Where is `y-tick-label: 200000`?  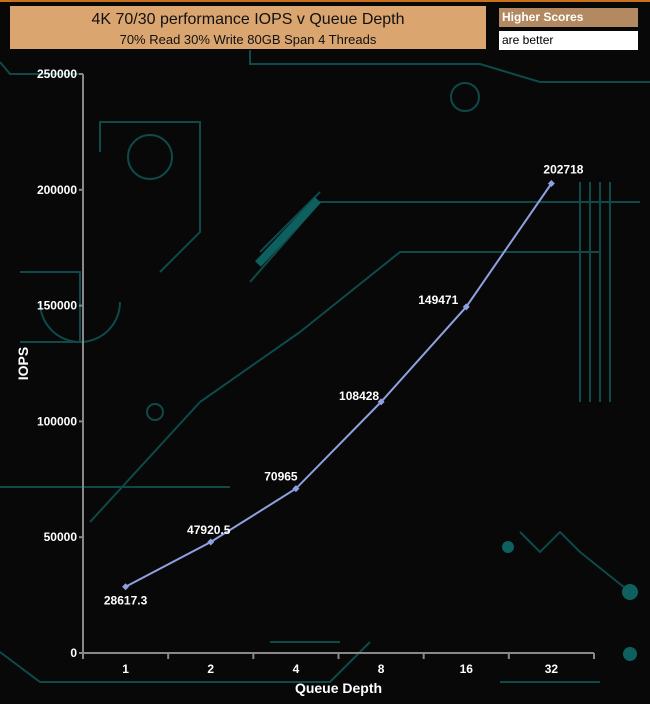
y-tick-label: 200000 is located at coordinates (57, 190).